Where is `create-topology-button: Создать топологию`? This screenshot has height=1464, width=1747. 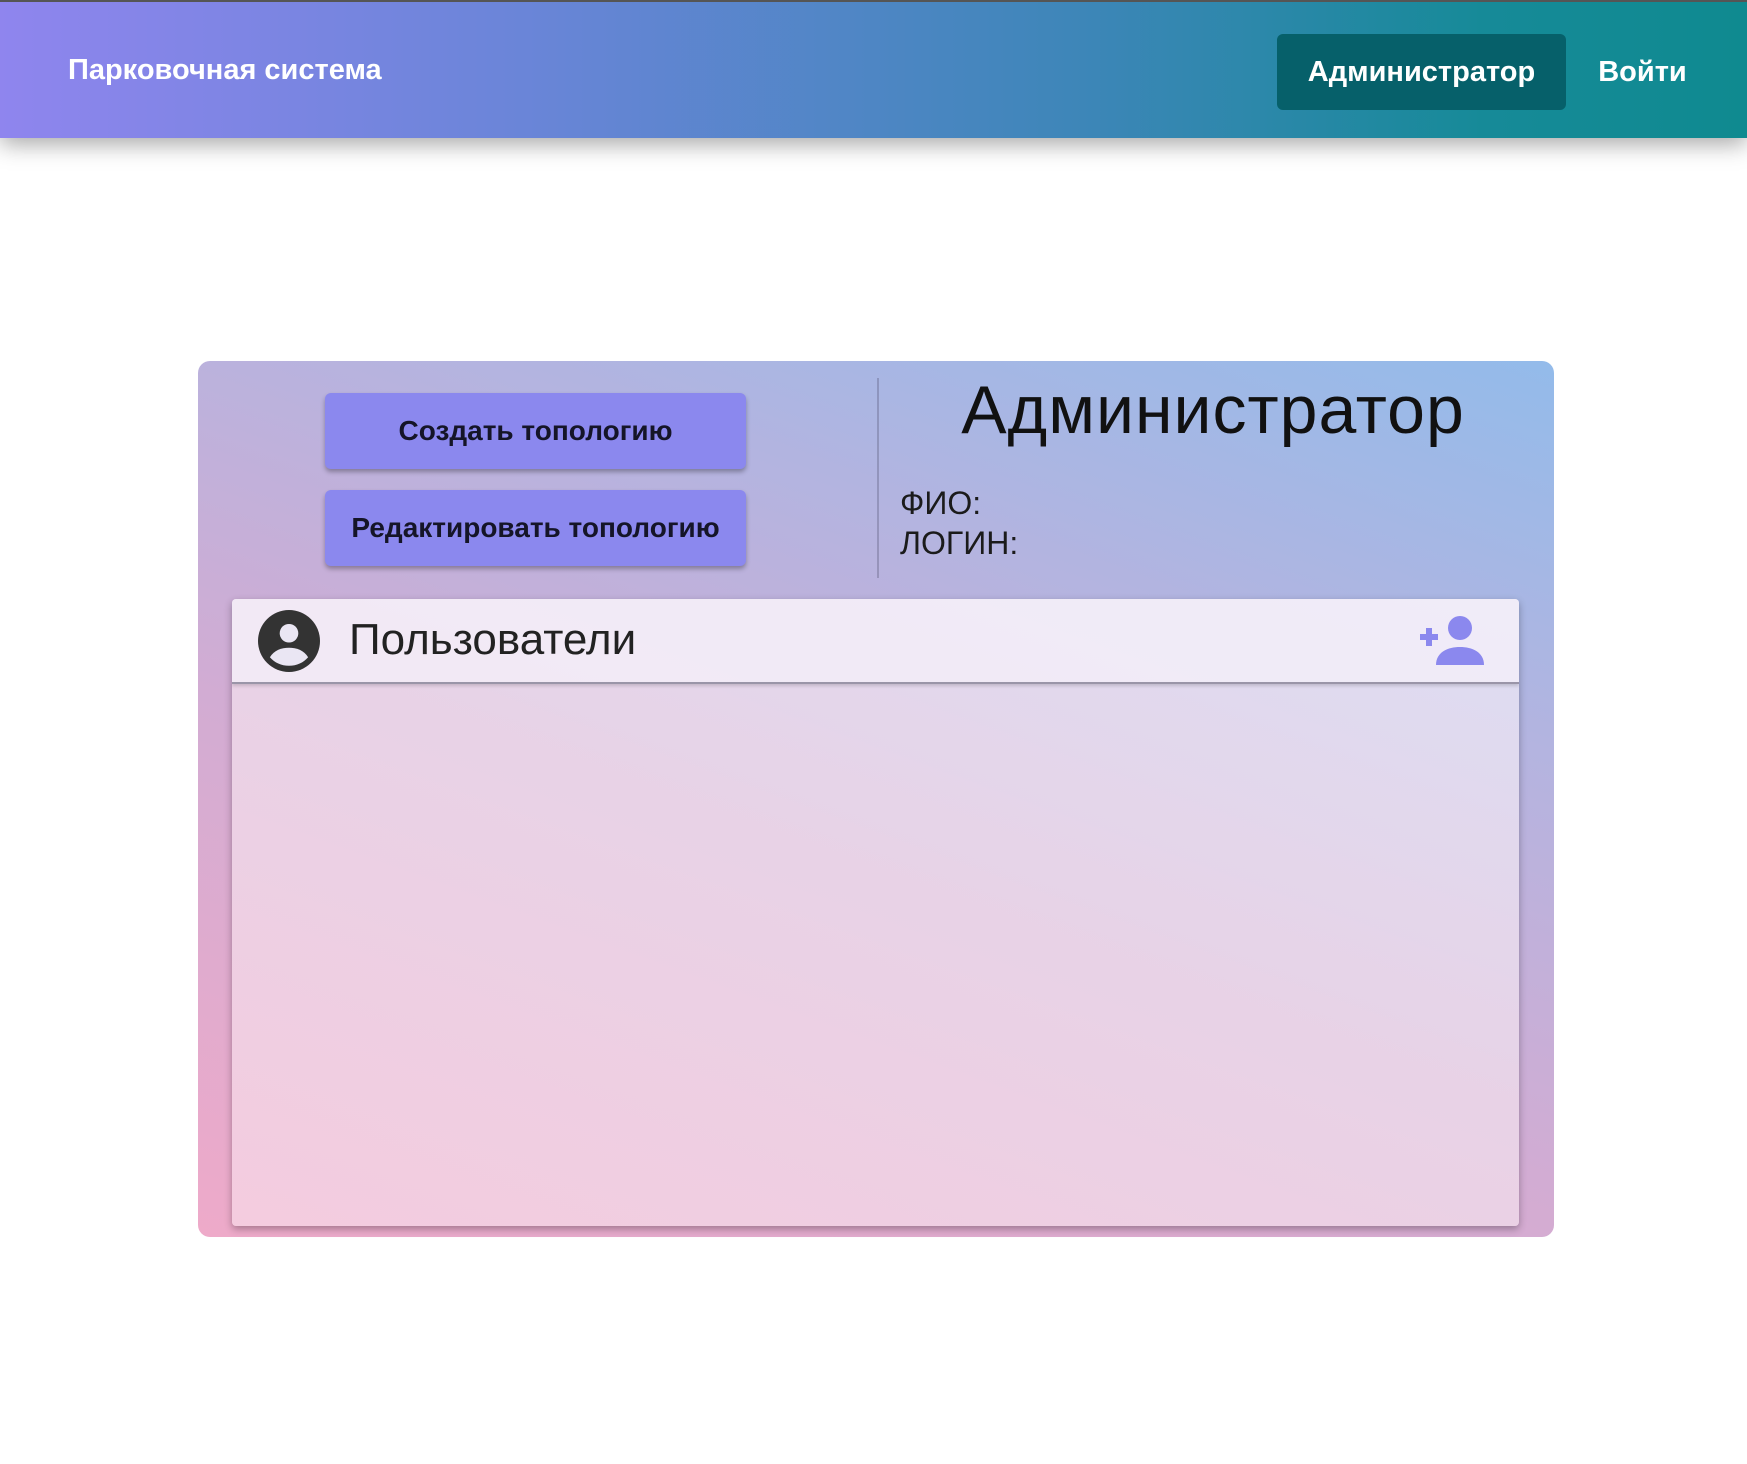
create-topology-button: Создать топологию is located at coordinates (535, 431).